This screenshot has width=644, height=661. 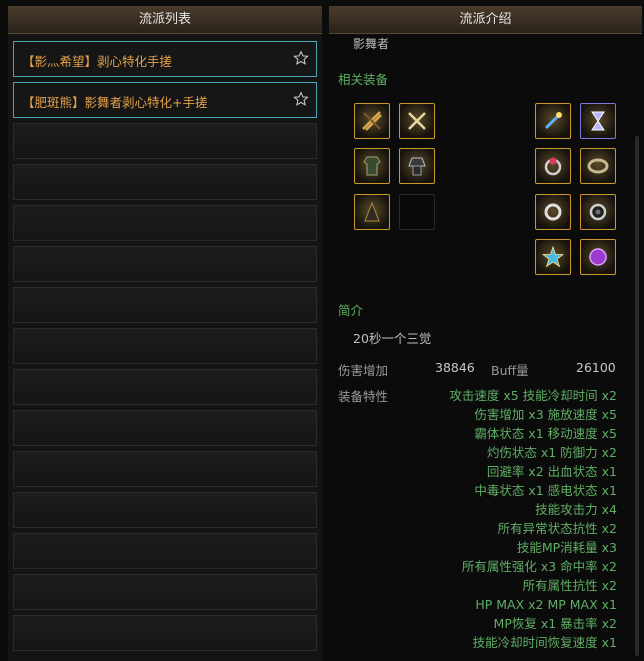 I want to click on bracelet-icon, so click(x=598, y=166).